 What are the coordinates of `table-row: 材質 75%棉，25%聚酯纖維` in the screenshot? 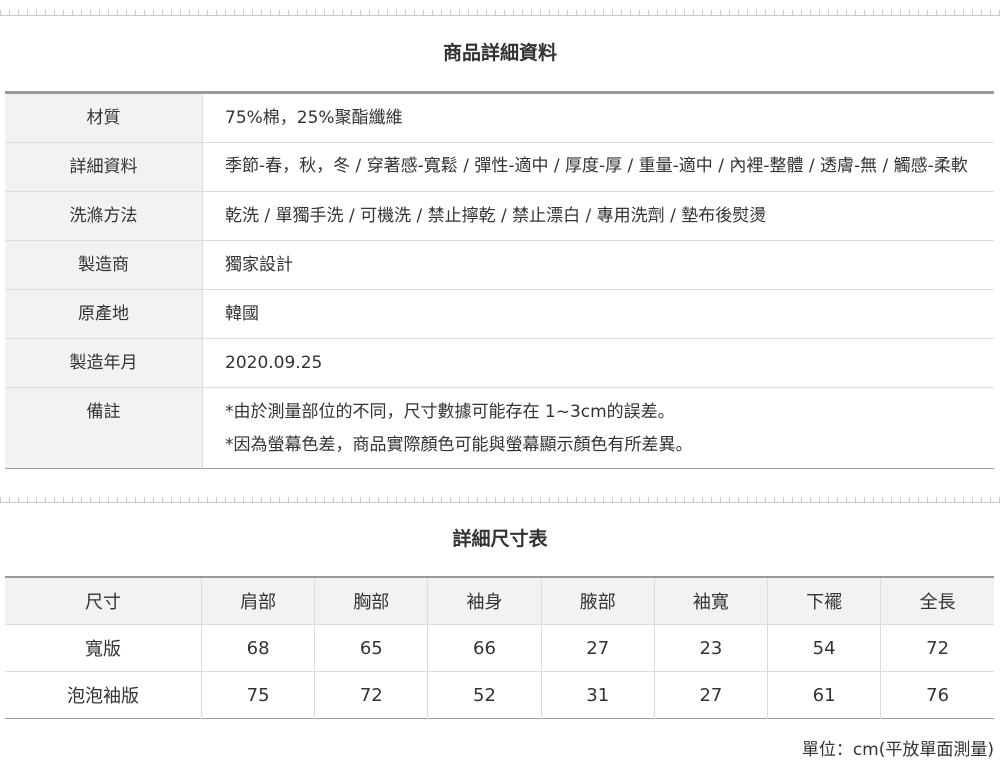 It's located at (499, 117).